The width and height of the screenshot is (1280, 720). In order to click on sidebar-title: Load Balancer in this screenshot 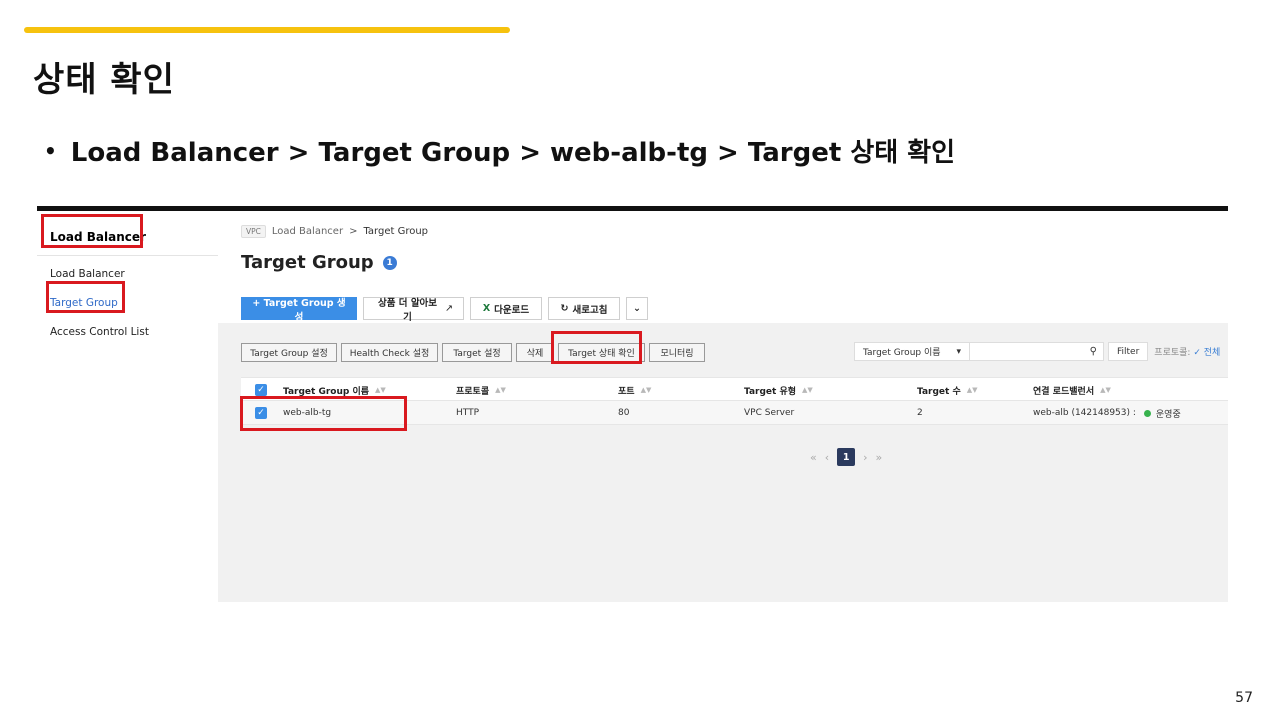, I will do `click(98, 237)`.